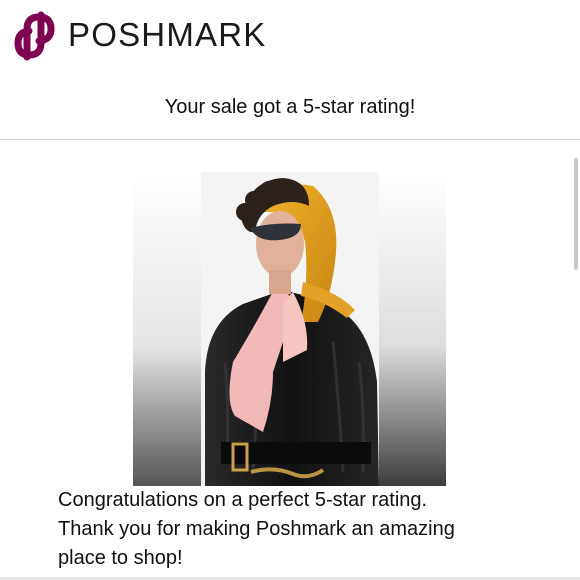 The width and height of the screenshot is (580, 580). I want to click on scrollbar-thumb, so click(576, 214).